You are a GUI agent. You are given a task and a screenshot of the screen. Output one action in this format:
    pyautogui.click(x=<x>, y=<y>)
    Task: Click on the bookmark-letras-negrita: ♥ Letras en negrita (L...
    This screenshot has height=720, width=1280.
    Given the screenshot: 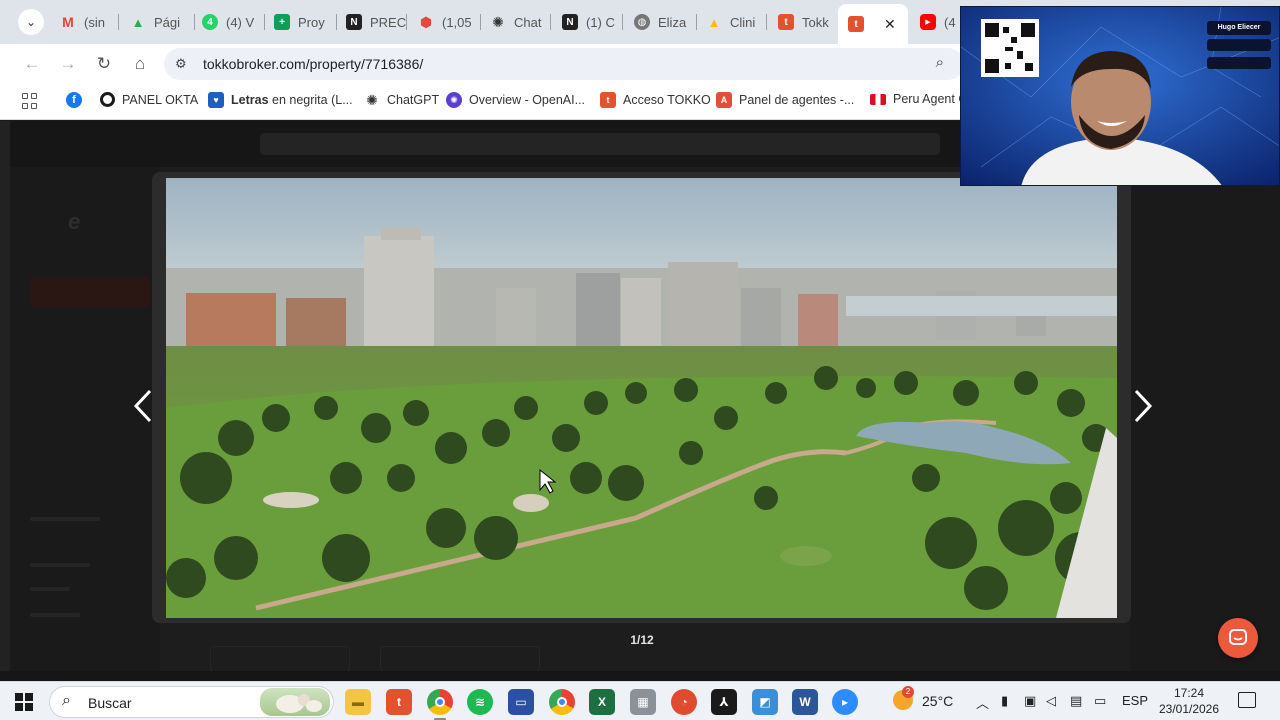 What is the action you would take?
    pyautogui.click(x=280, y=100)
    